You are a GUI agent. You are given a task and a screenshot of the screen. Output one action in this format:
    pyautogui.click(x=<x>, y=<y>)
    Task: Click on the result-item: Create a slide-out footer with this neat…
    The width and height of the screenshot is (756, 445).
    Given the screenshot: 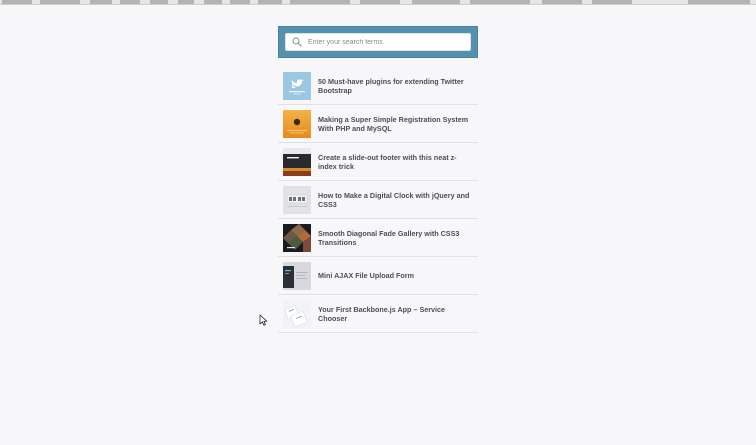 What is the action you would take?
    pyautogui.click(x=378, y=162)
    